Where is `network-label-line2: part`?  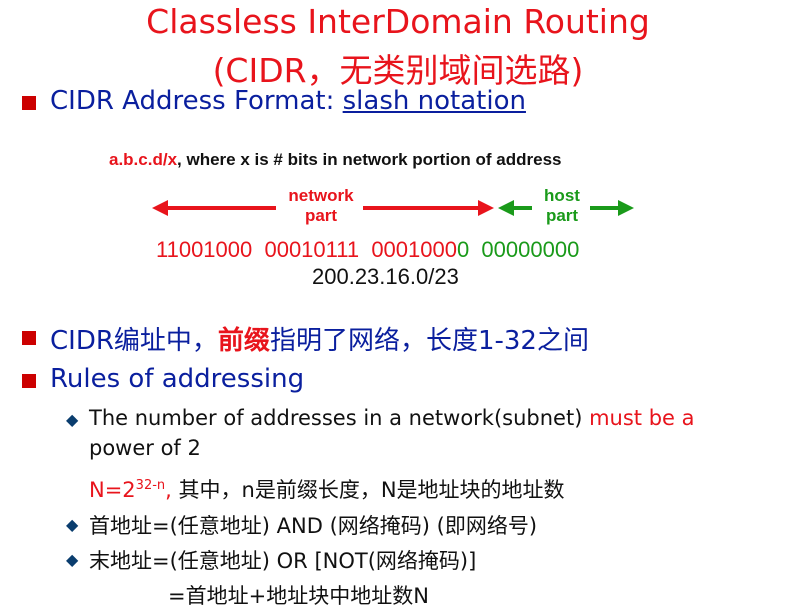 network-label-line2: part is located at coordinates (321, 215).